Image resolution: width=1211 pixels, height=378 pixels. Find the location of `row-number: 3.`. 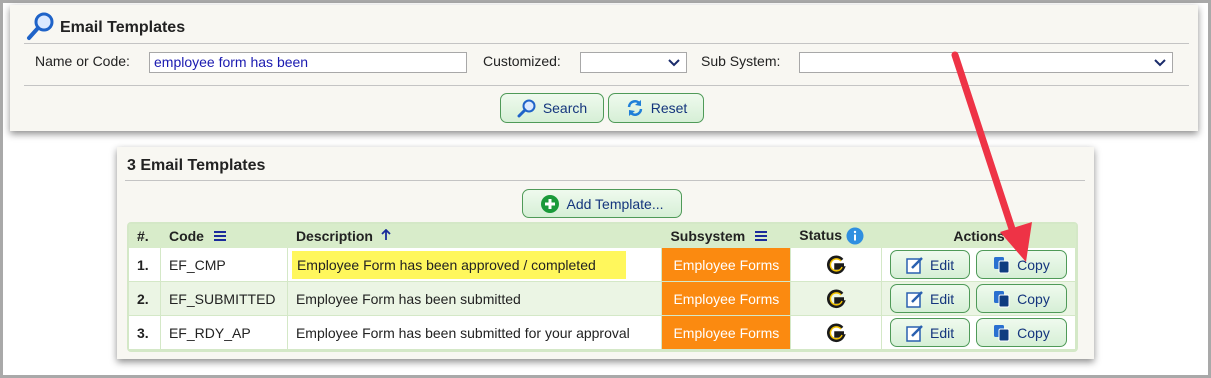

row-number: 3. is located at coordinates (145, 333).